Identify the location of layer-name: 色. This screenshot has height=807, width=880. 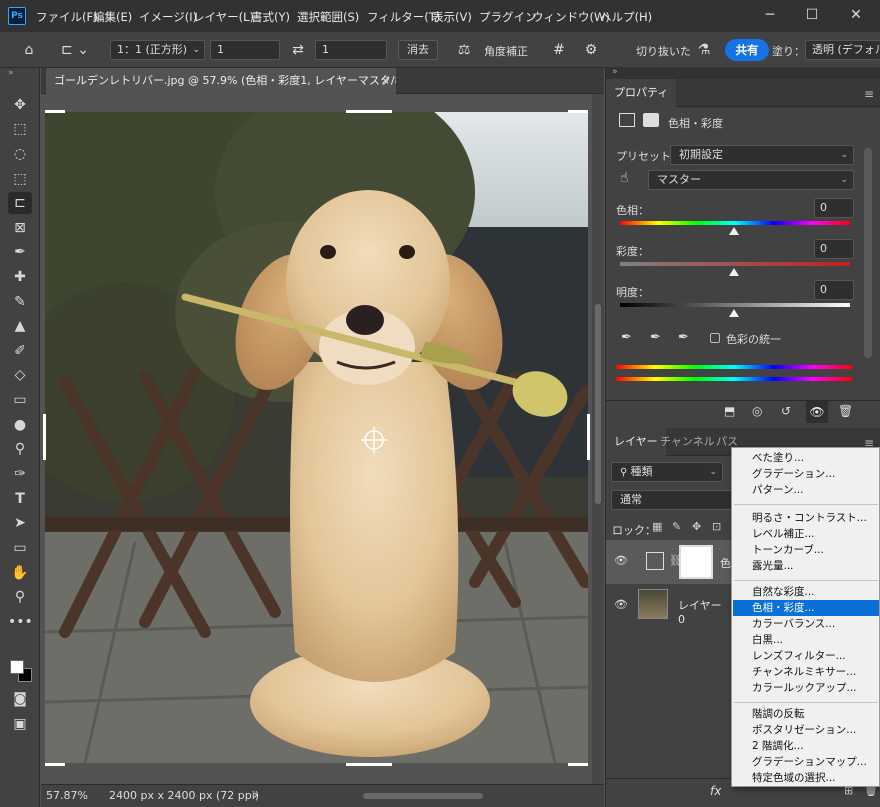
(725, 563).